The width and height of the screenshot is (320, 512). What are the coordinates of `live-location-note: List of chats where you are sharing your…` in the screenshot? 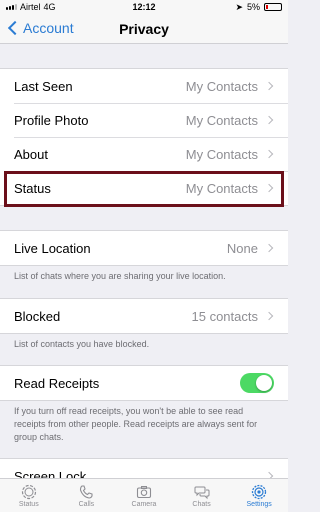 It's located at (120, 276).